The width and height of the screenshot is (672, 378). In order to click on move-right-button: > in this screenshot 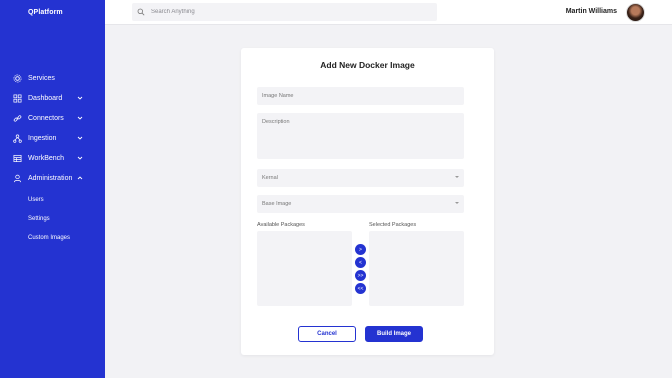, I will do `click(360, 249)`.